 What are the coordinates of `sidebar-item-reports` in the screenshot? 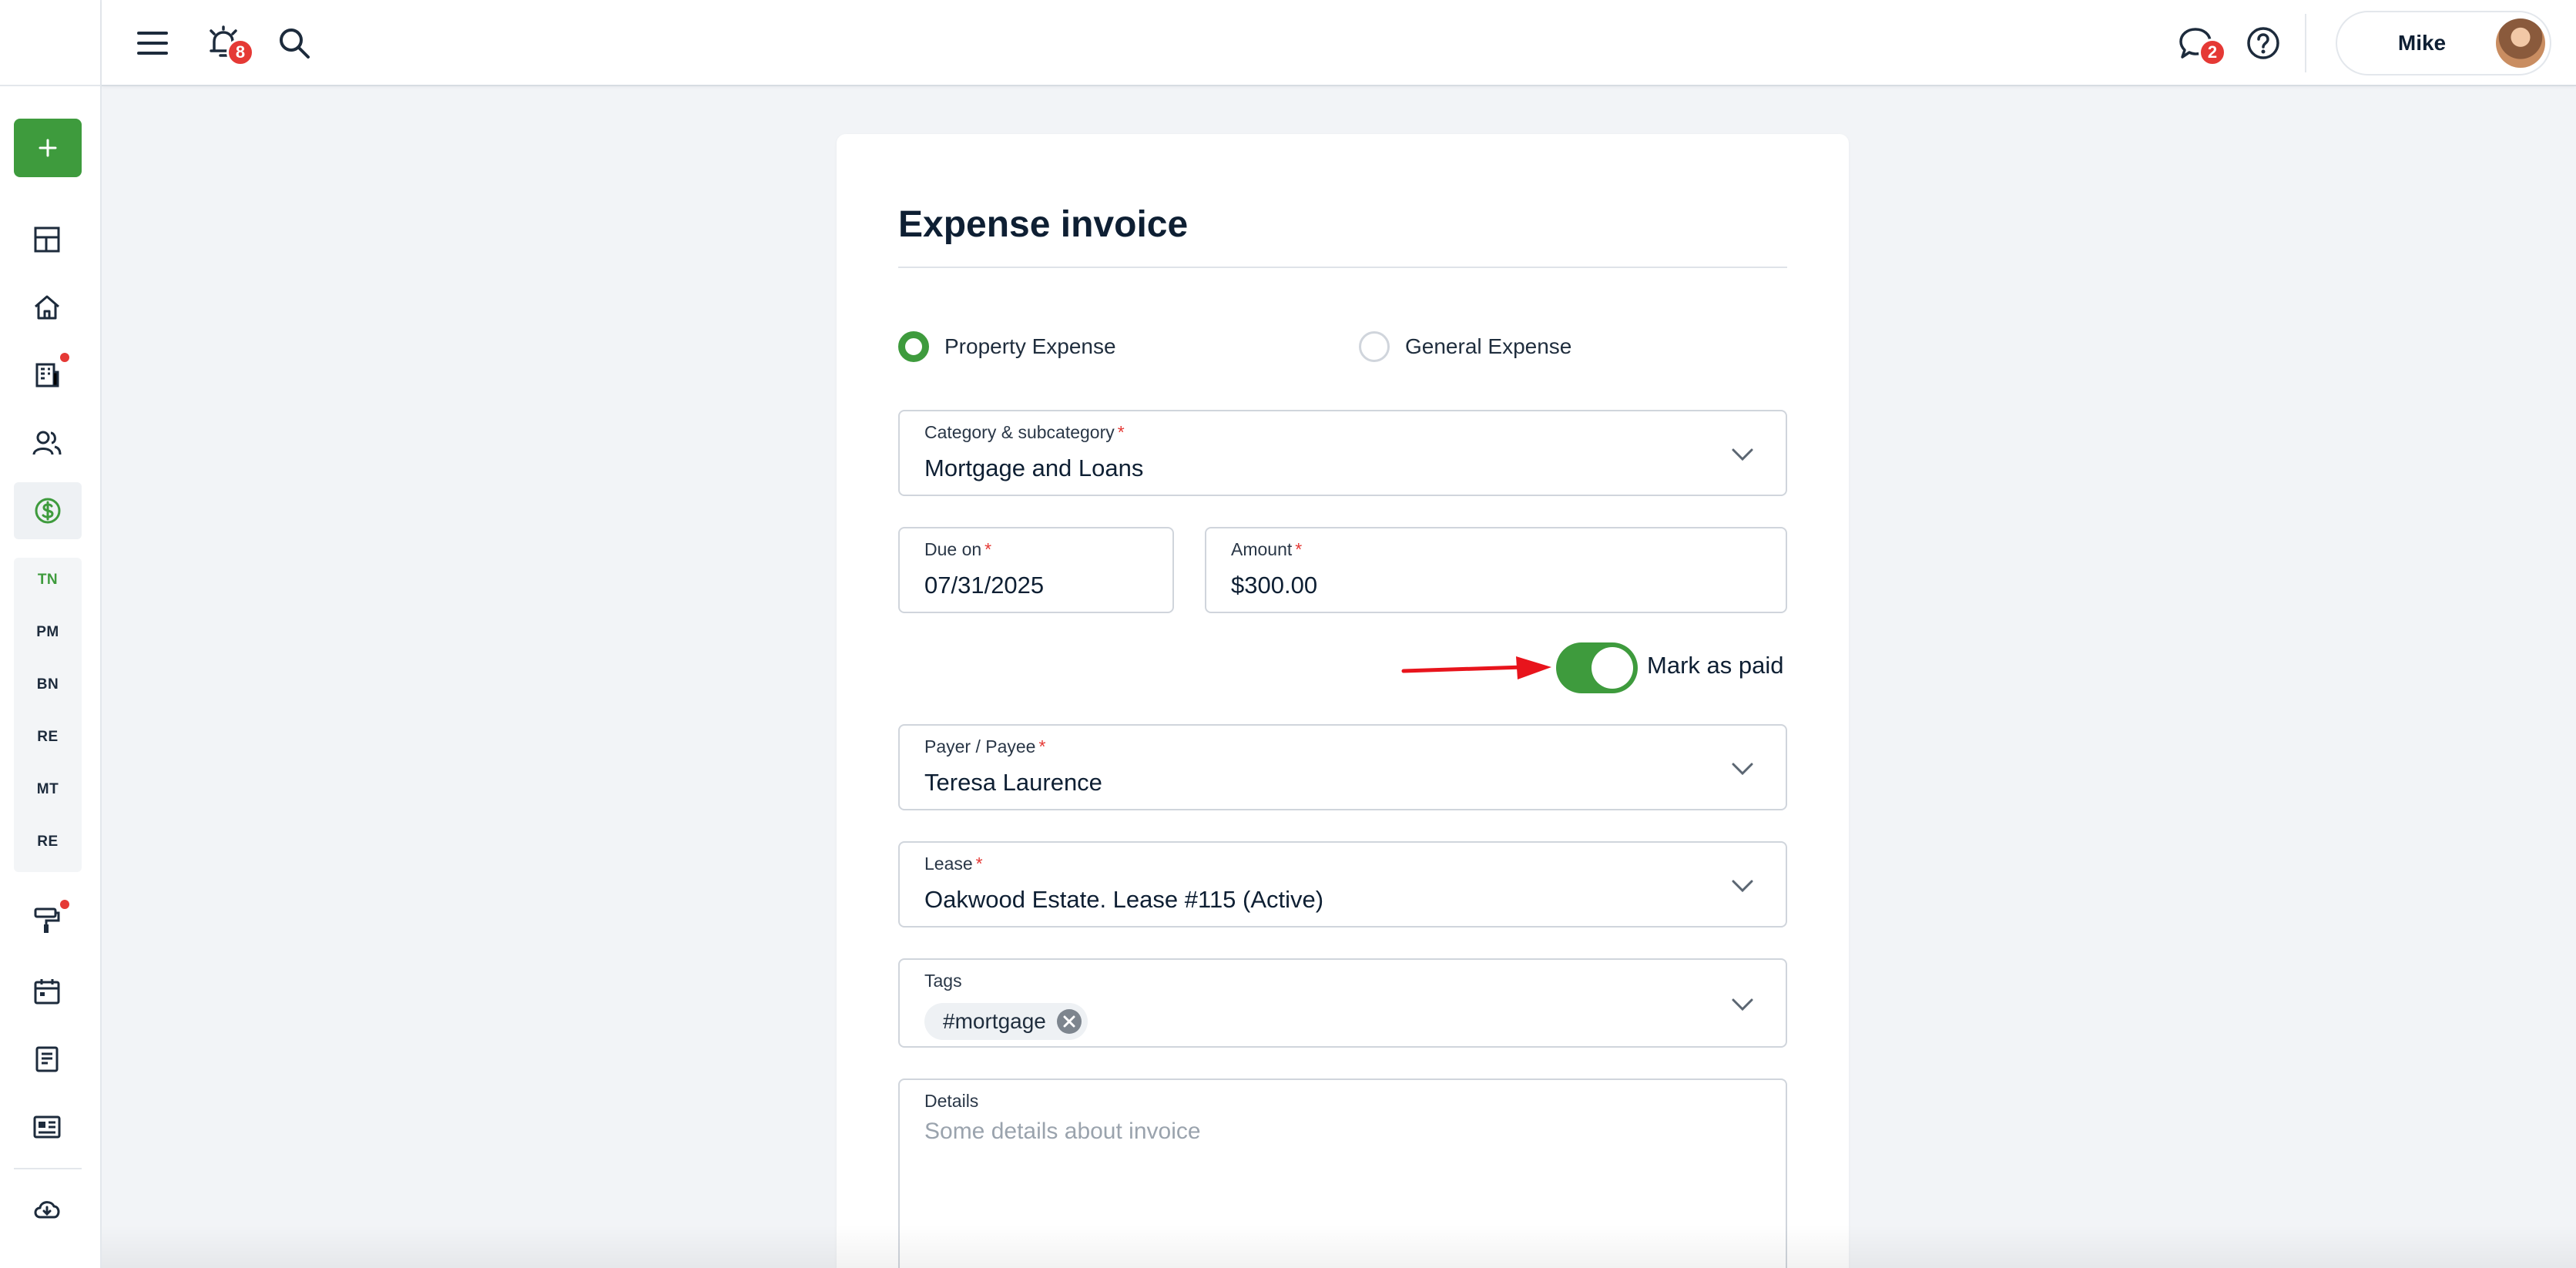 It's located at (47, 1127).